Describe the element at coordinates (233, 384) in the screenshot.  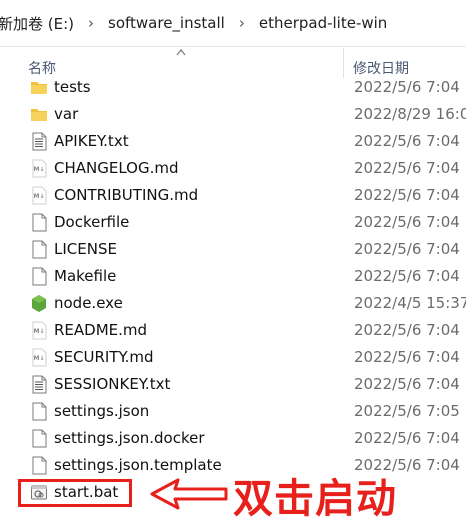
I see `file-row: SESSIONKEY.txt 2022/5/6 7:04` at that location.